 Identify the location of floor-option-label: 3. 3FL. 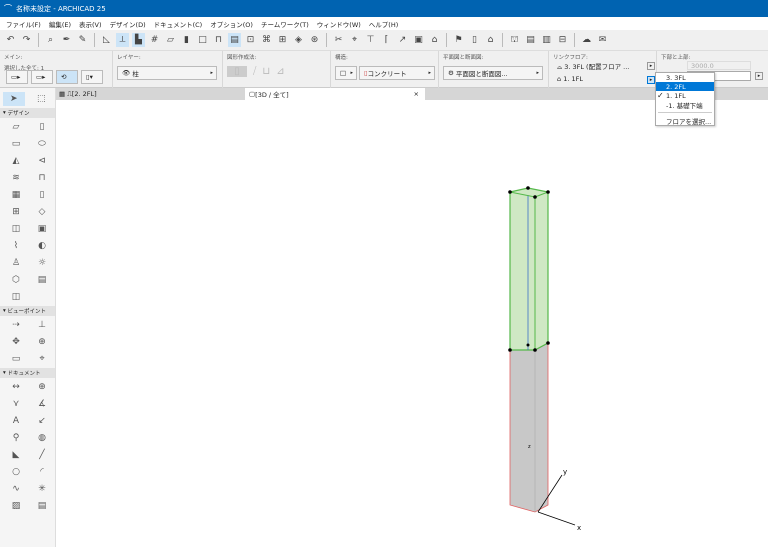
(676, 77).